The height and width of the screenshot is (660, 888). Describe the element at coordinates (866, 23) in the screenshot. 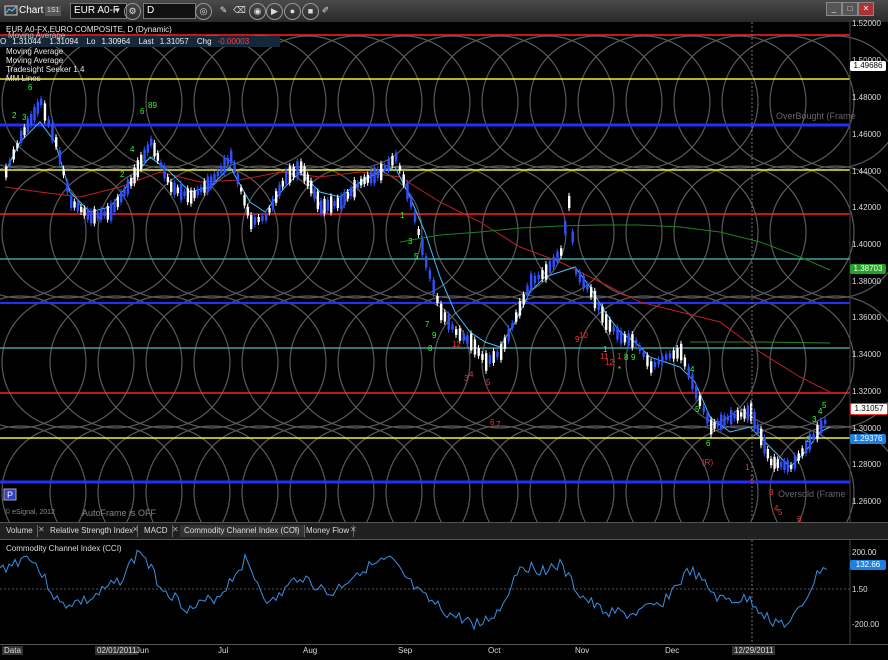

I see `price-label: 1.52000` at that location.